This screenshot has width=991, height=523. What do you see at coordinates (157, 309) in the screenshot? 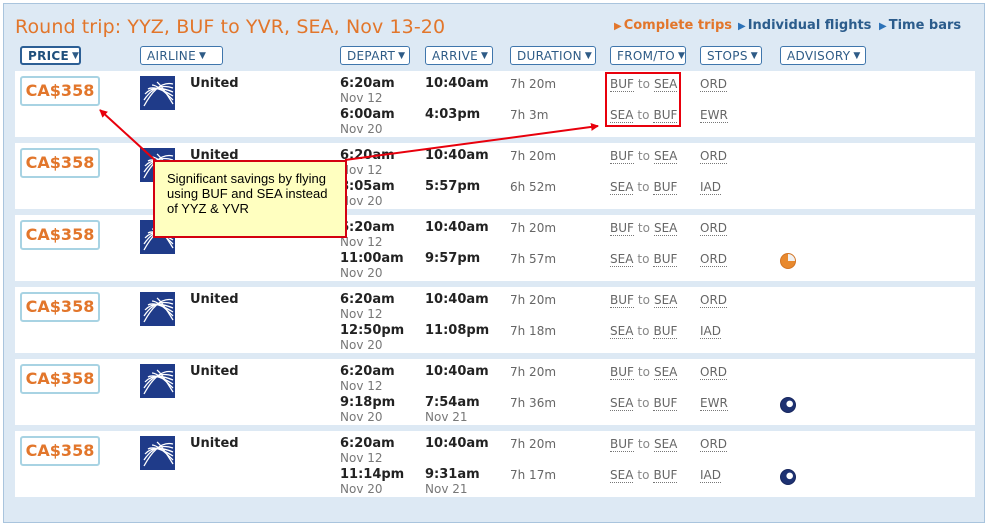
I see `united-logo-icon` at bounding box center [157, 309].